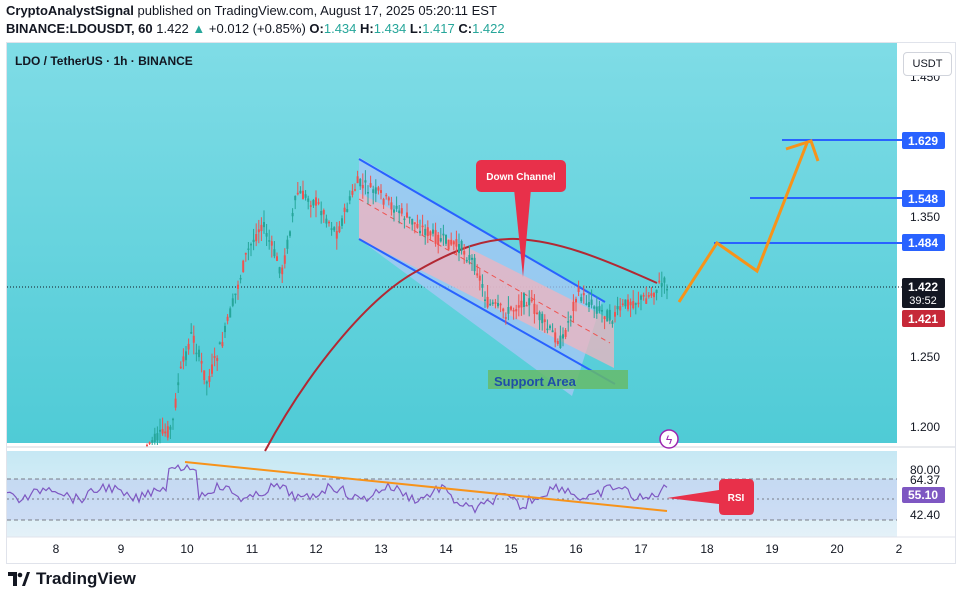  What do you see at coordinates (899, 549) in the screenshot?
I see `time-tick-label: 2` at bounding box center [899, 549].